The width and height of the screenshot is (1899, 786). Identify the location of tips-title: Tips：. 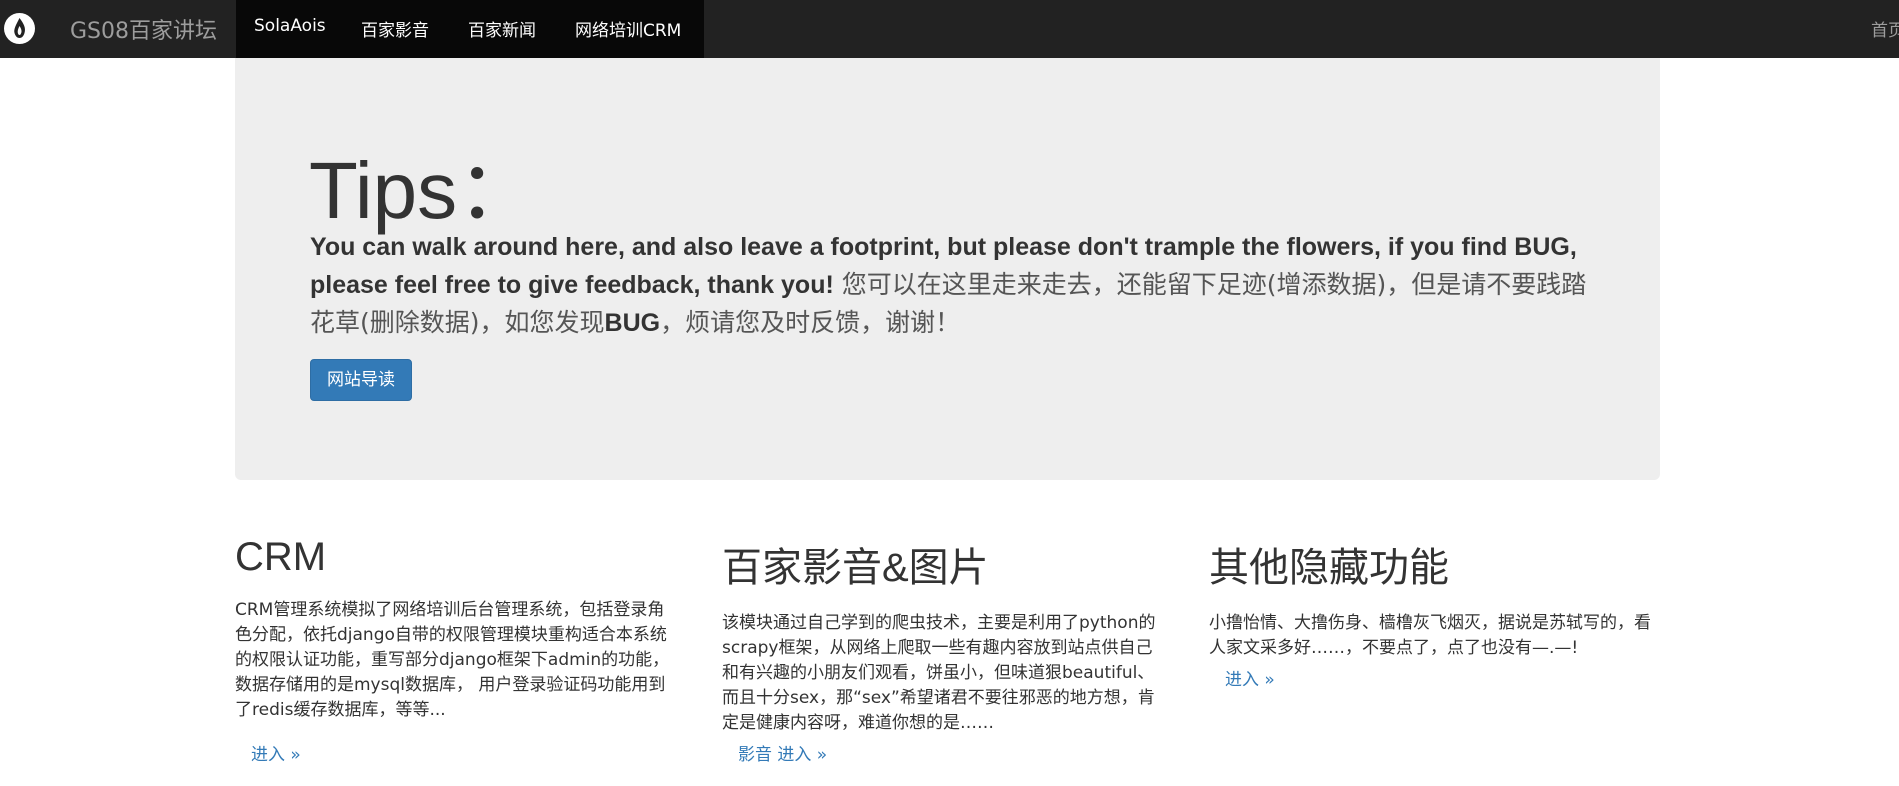
(423, 190).